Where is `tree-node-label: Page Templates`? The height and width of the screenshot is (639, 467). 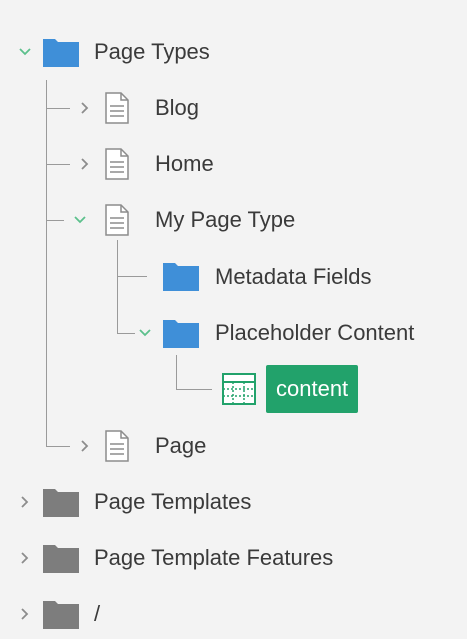
tree-node-label: Page Templates is located at coordinates (173, 501).